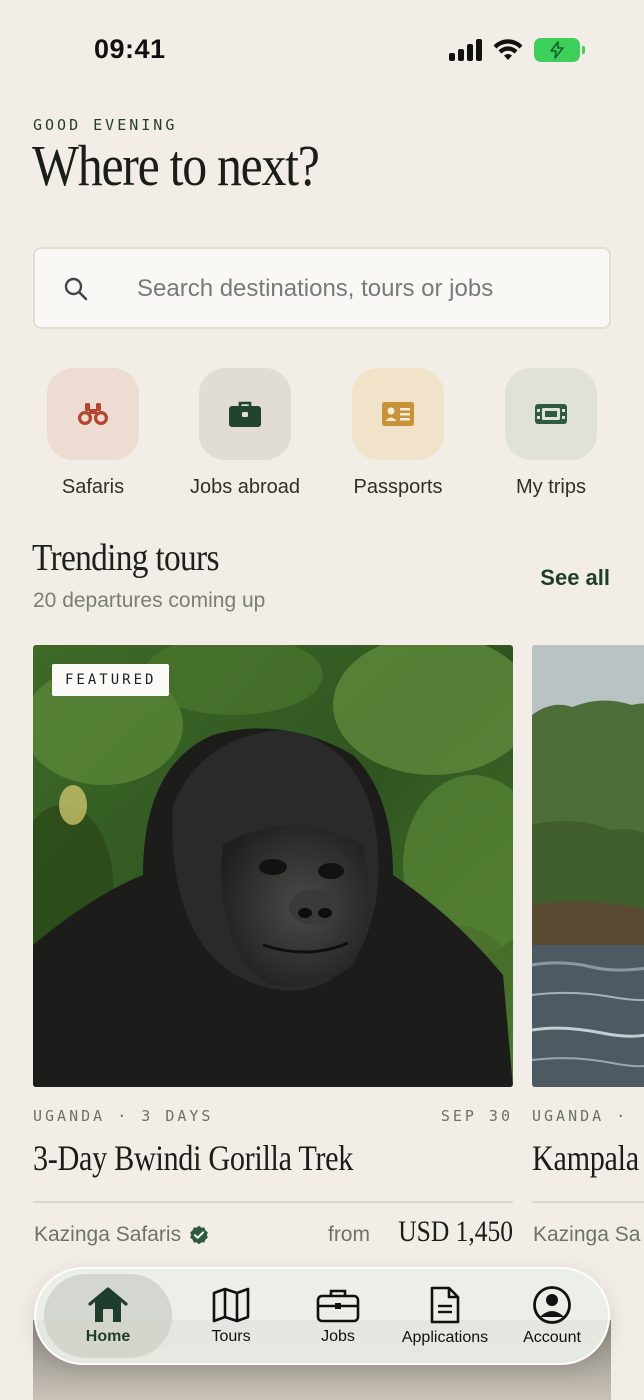 The height and width of the screenshot is (1400, 644). I want to click on tour-location-duration: UGANDA ·, so click(580, 1116).